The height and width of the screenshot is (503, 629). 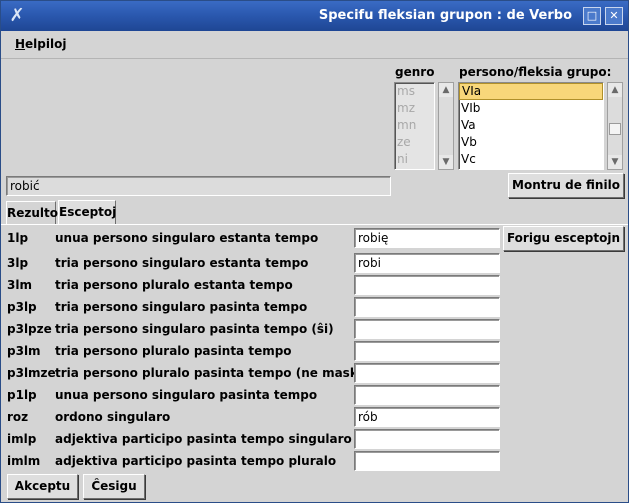 I want to click on row-description: tria persono pluralo estanta tempo, so click(x=174, y=285).